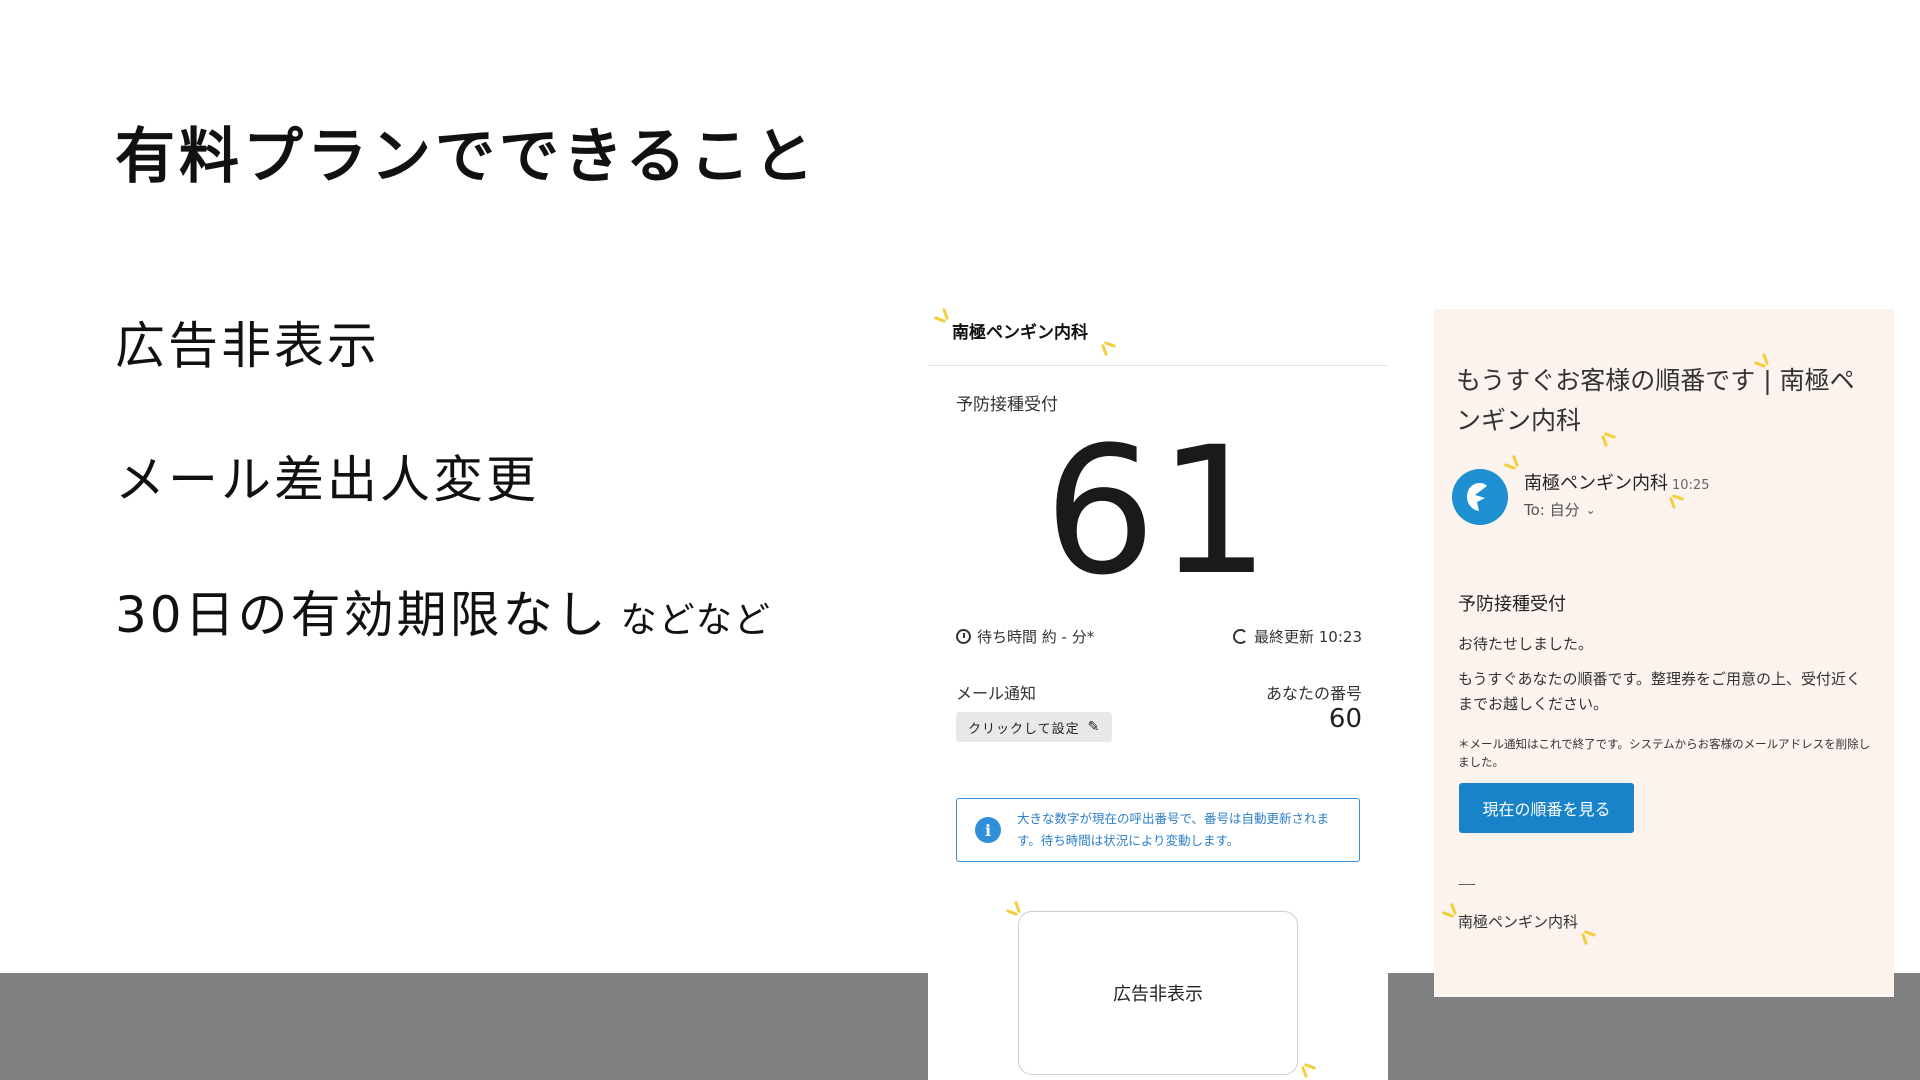 Image resolution: width=1920 pixels, height=1080 pixels. I want to click on your-number: 60, so click(1345, 719).